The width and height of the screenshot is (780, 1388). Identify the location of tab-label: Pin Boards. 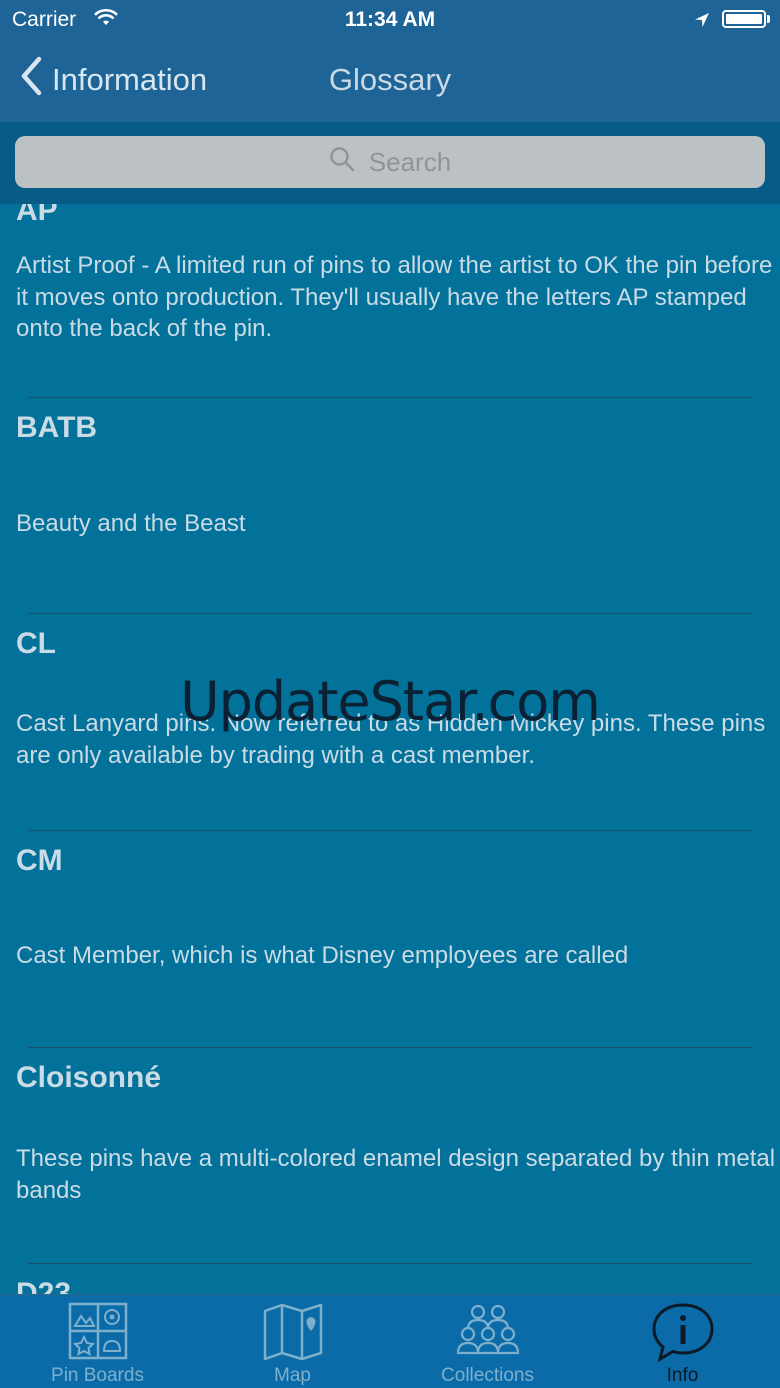
(97, 1375).